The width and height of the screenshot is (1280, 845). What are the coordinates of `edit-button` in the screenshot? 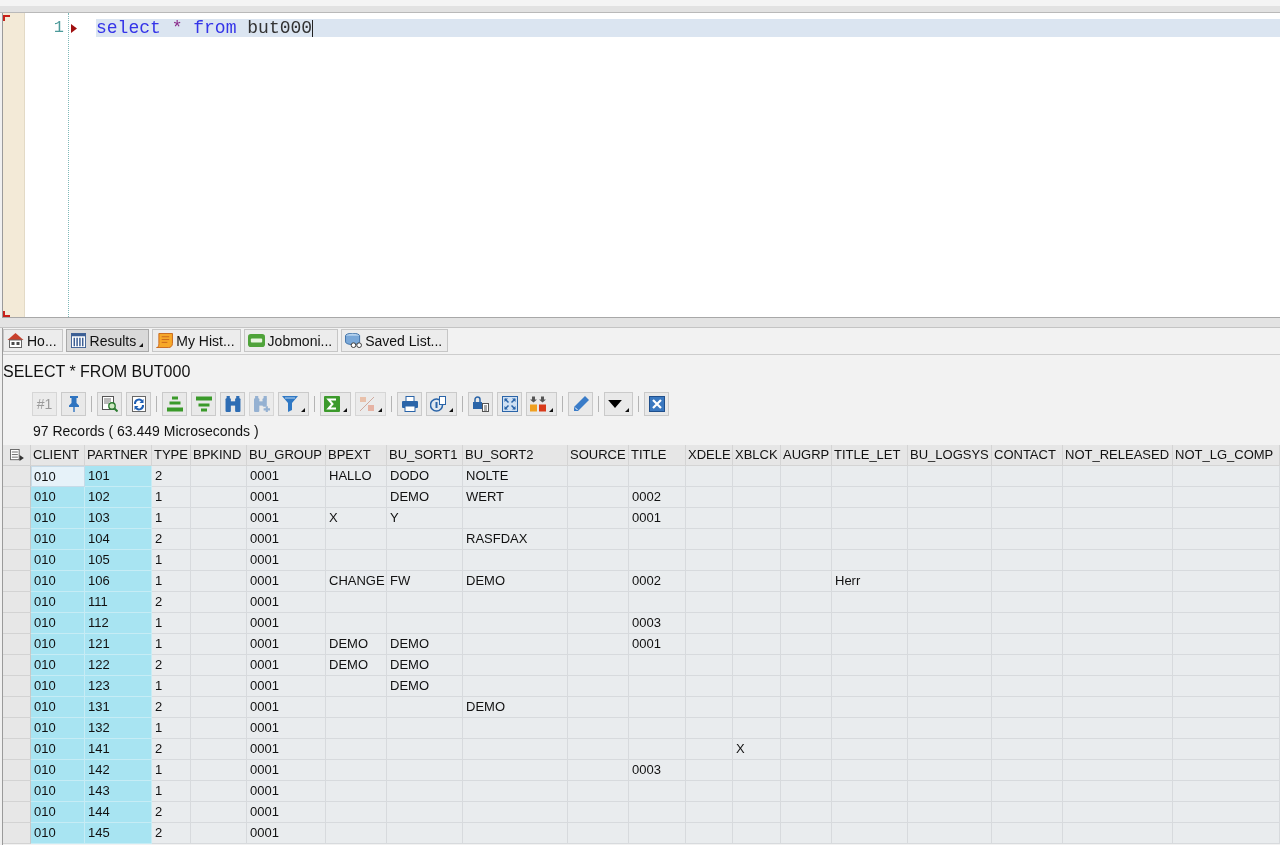 It's located at (580, 404).